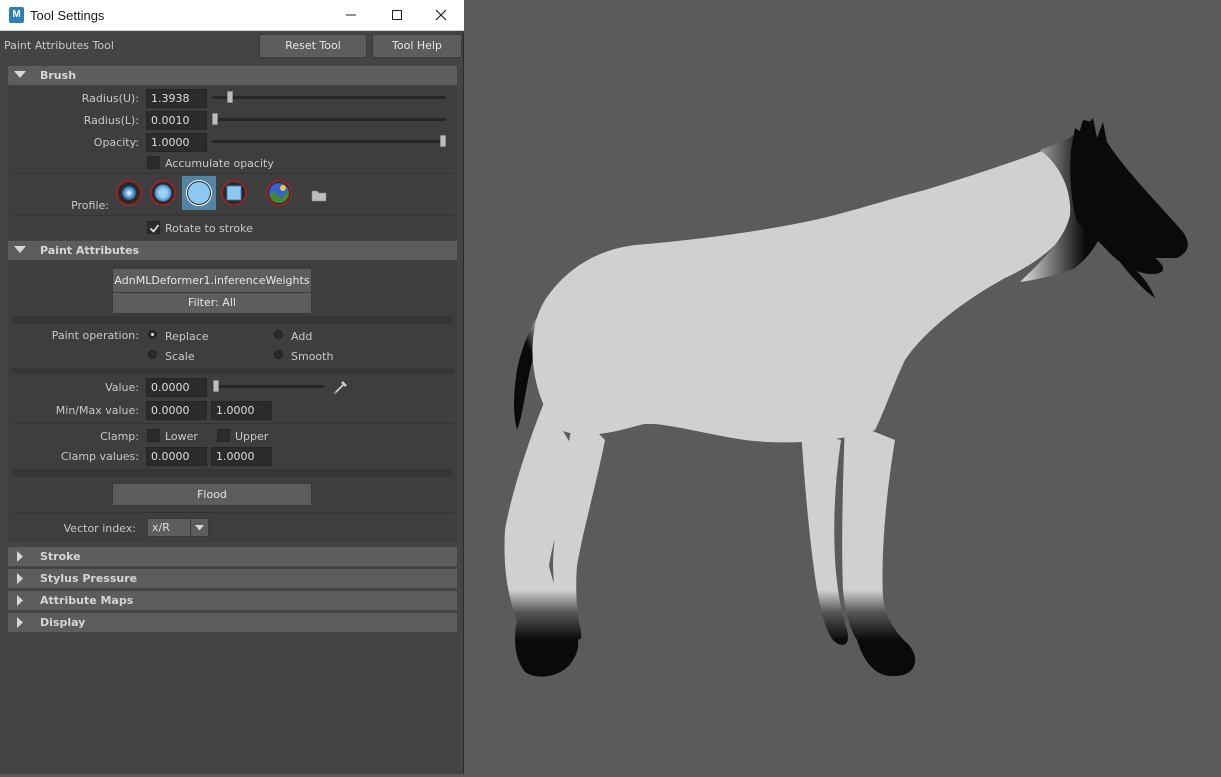  I want to click on gaussian-brush-button, so click(129, 193).